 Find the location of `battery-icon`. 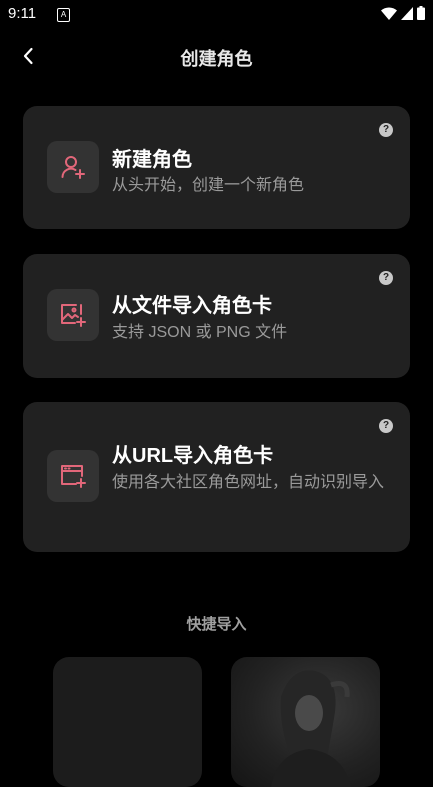

battery-icon is located at coordinates (421, 13).